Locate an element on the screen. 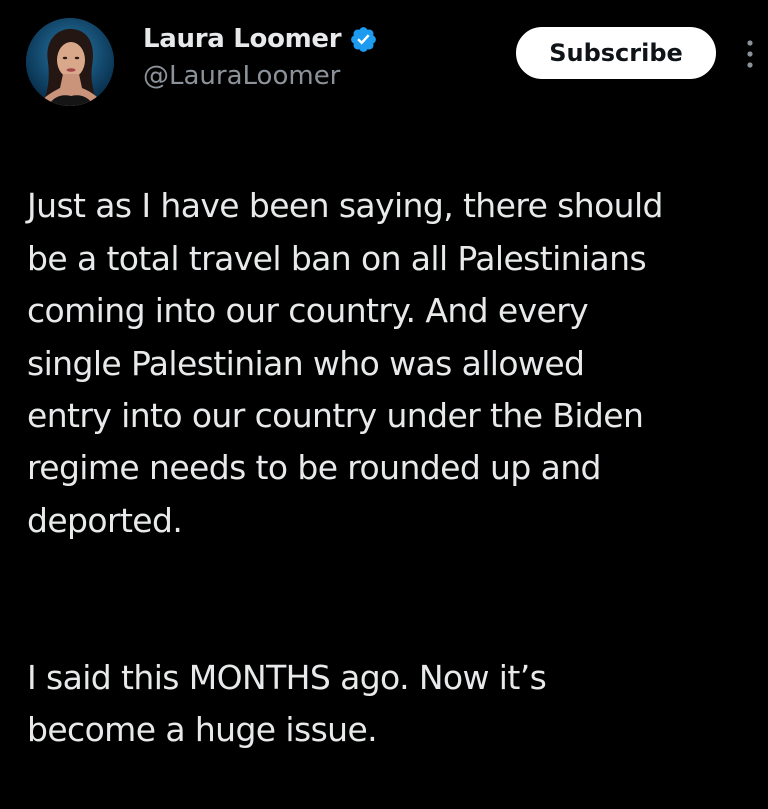 This screenshot has width=768, height=809. subscribe-button: Subscribe is located at coordinates (616, 53).